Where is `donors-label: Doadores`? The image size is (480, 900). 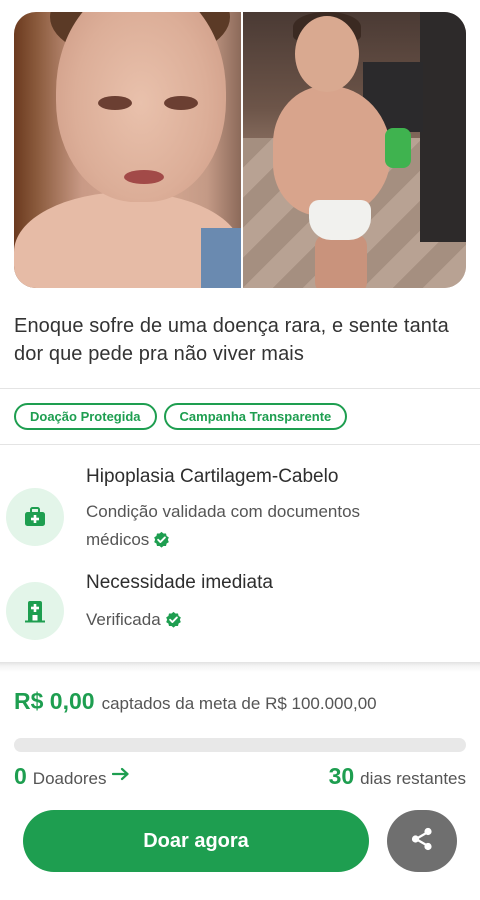 donors-label: Doadores is located at coordinates (69, 778).